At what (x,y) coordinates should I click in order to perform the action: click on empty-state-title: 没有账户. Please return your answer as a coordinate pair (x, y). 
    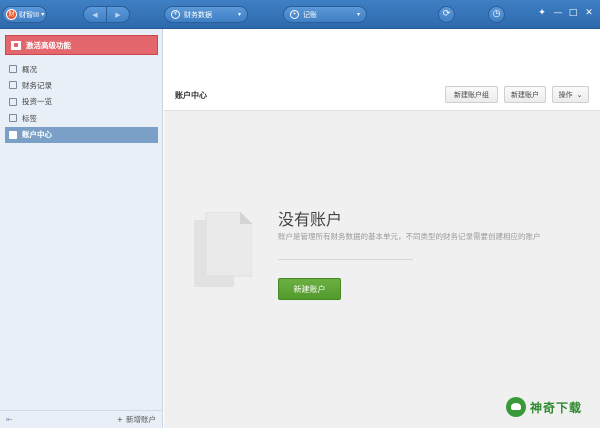
    Looking at the image, I should click on (310, 219).